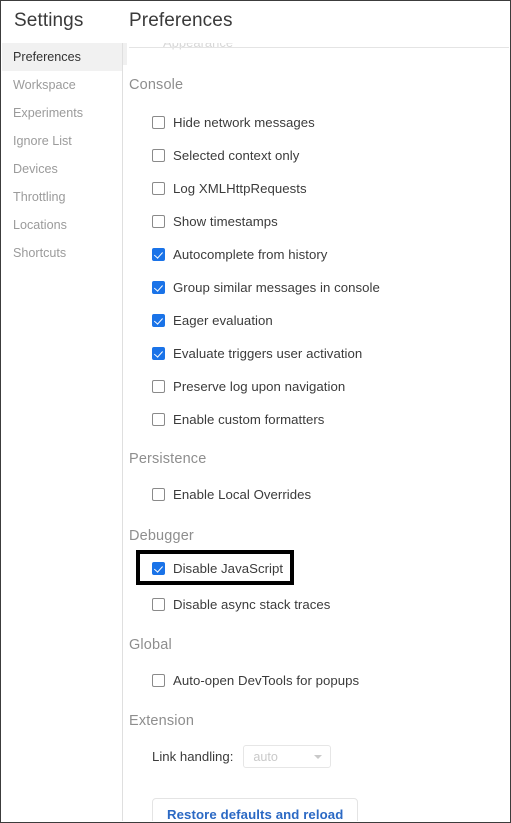 The width and height of the screenshot is (511, 823). I want to click on checkbox-row-autocomplete-from-history: Autocomplete from history, so click(239, 254).